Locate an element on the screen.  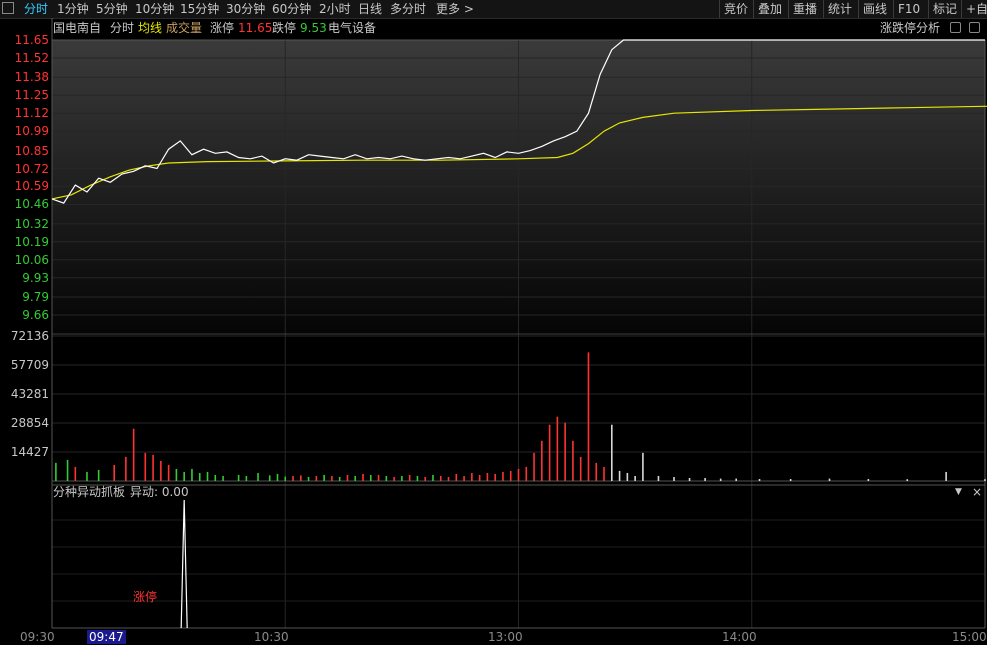
indicator-value: 异动: 0.00 is located at coordinates (159, 492).